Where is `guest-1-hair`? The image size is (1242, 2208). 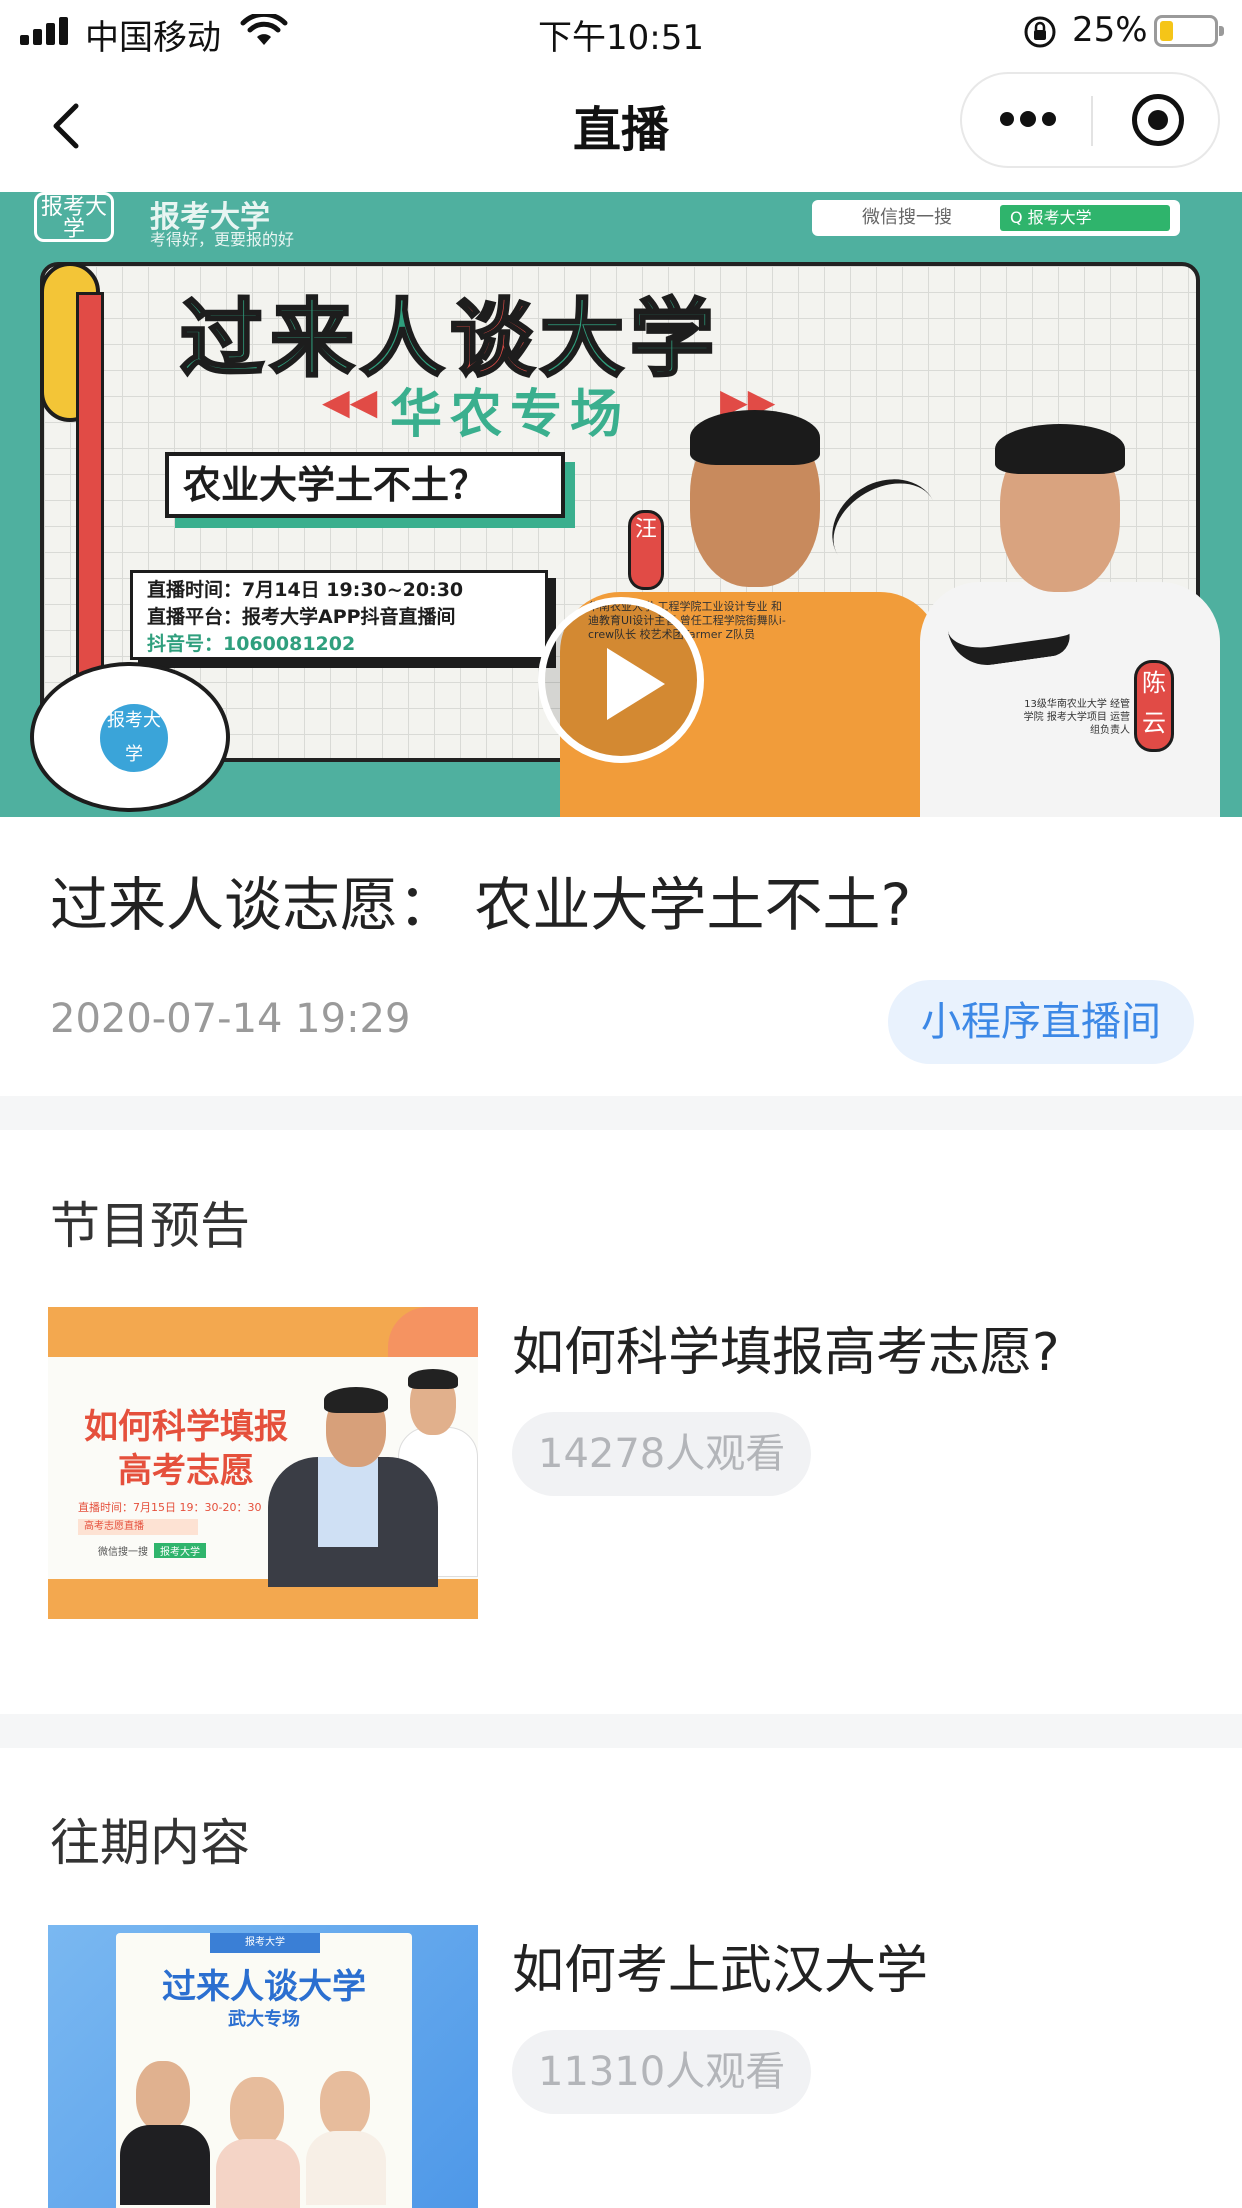 guest-1-hair is located at coordinates (755, 437).